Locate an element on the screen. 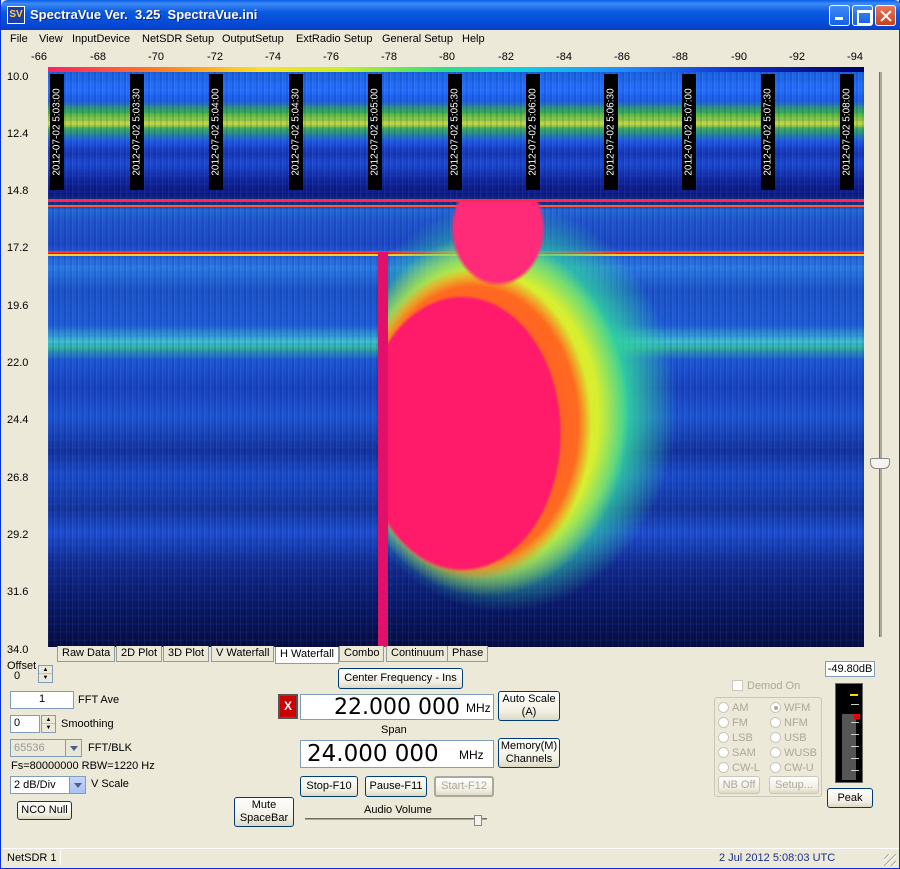 The height and width of the screenshot is (869, 900). radio-wfm: WFM is located at coordinates (790, 708).